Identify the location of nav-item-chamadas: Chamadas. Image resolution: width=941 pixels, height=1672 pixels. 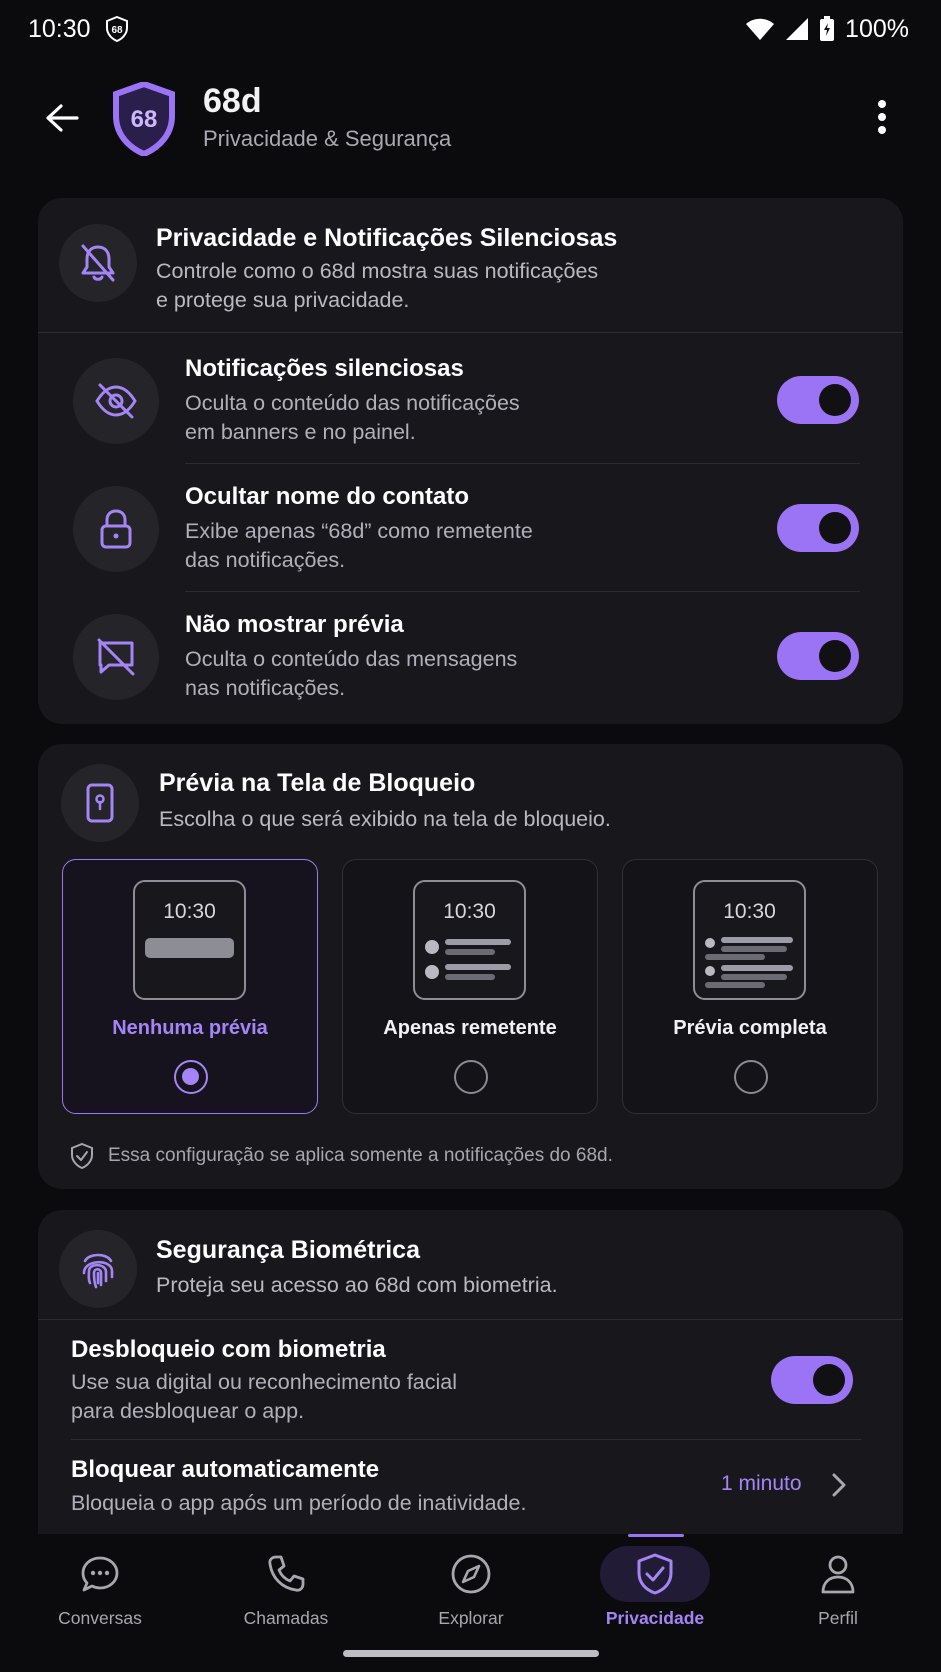
(286, 1596).